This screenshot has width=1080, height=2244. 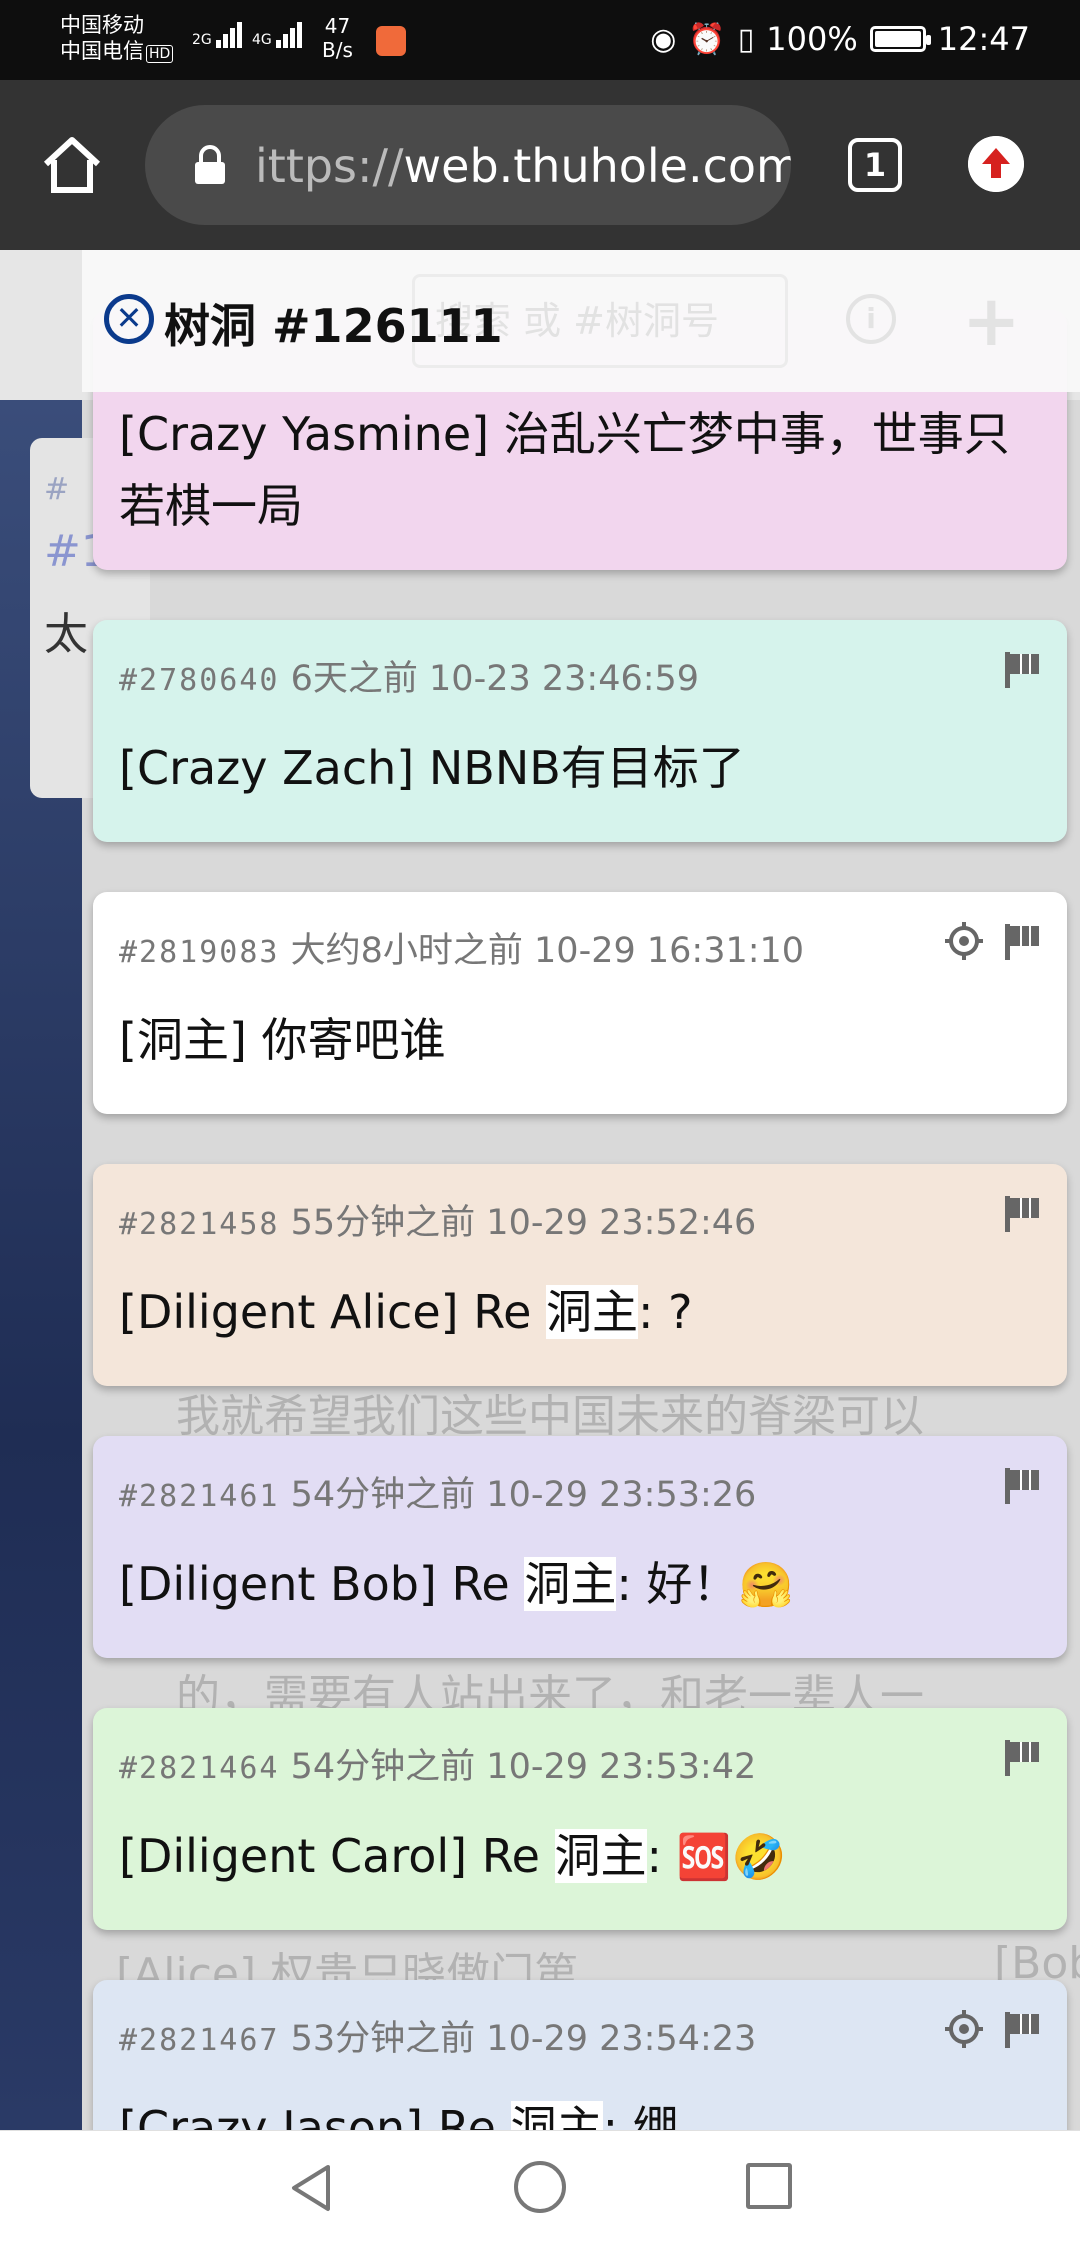 What do you see at coordinates (991, 321) in the screenshot?
I see `plus-icon: +` at bounding box center [991, 321].